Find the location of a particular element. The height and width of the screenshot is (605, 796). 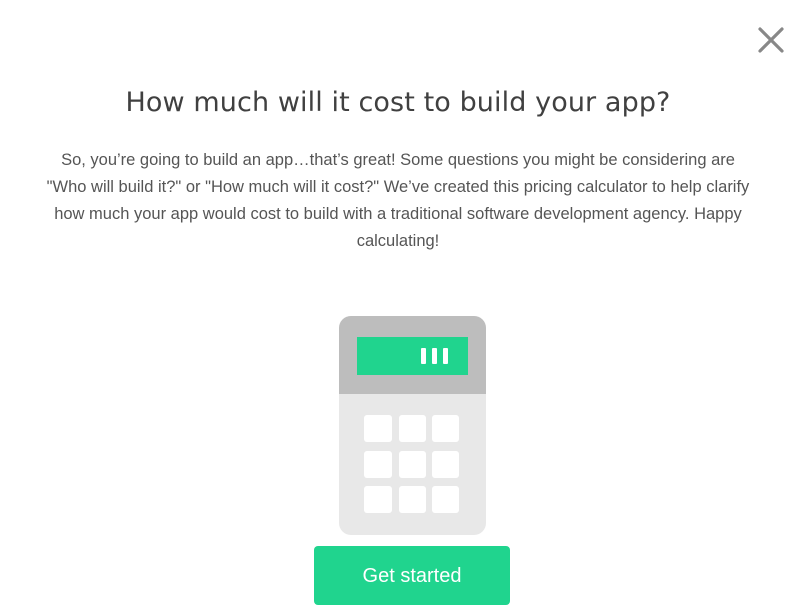

calculator-icon is located at coordinates (412, 425).